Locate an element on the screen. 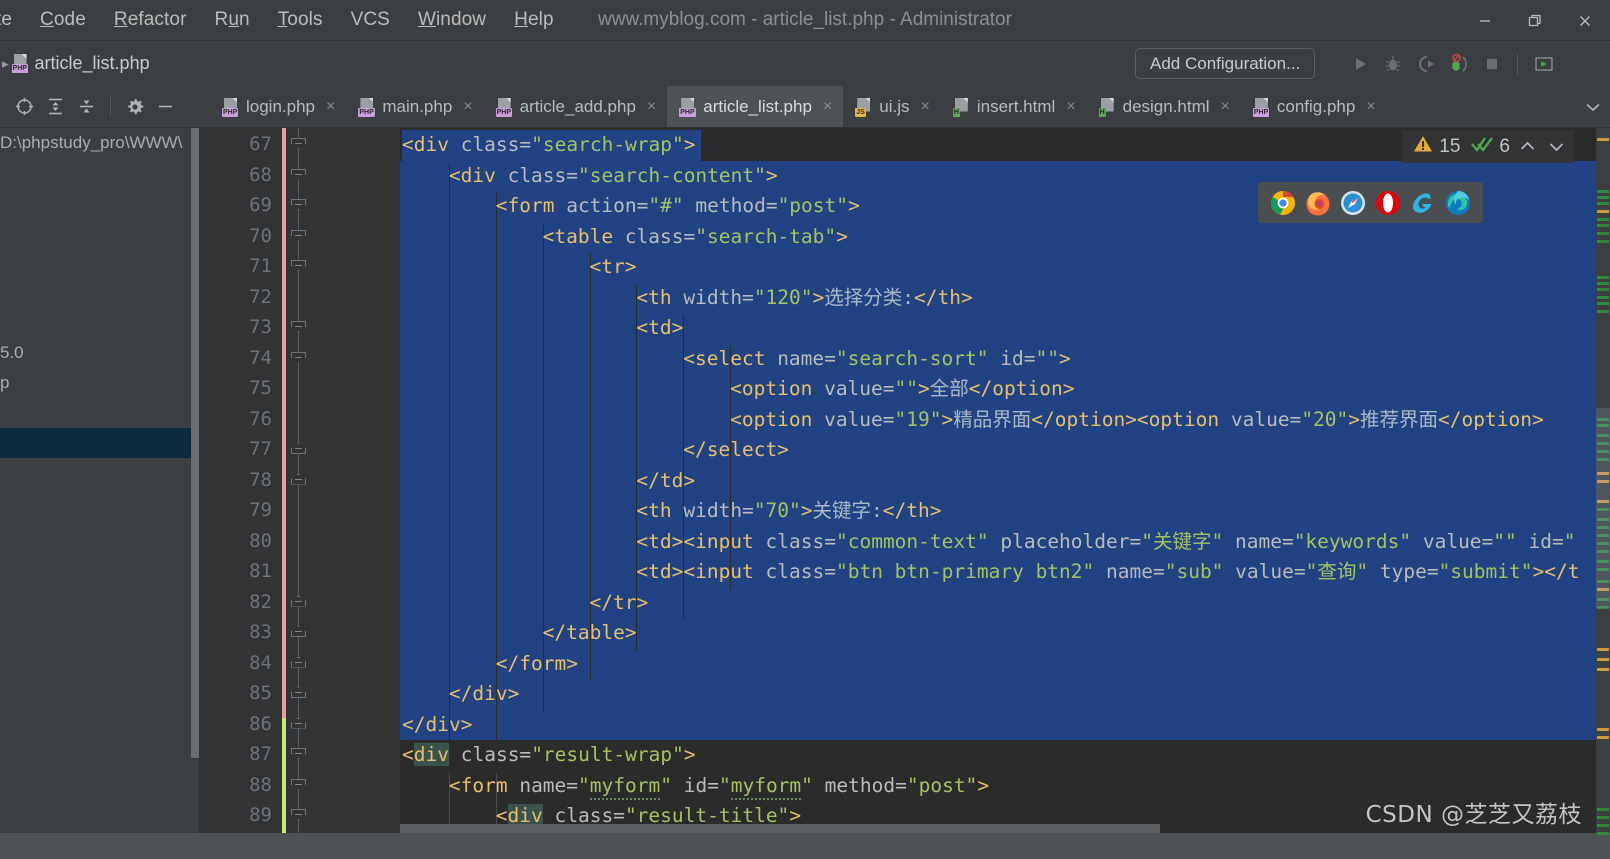  settings-gear-icon is located at coordinates (134, 106).